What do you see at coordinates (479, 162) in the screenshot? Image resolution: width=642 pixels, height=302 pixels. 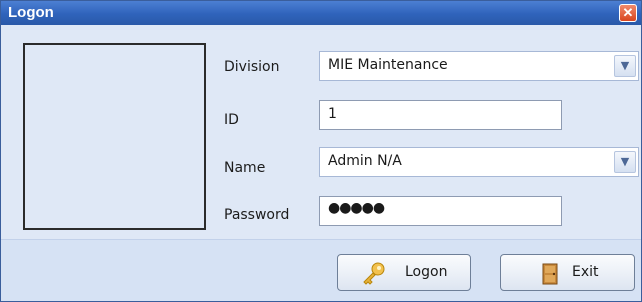 I see `name-dropdown: Admin N/A ▼` at bounding box center [479, 162].